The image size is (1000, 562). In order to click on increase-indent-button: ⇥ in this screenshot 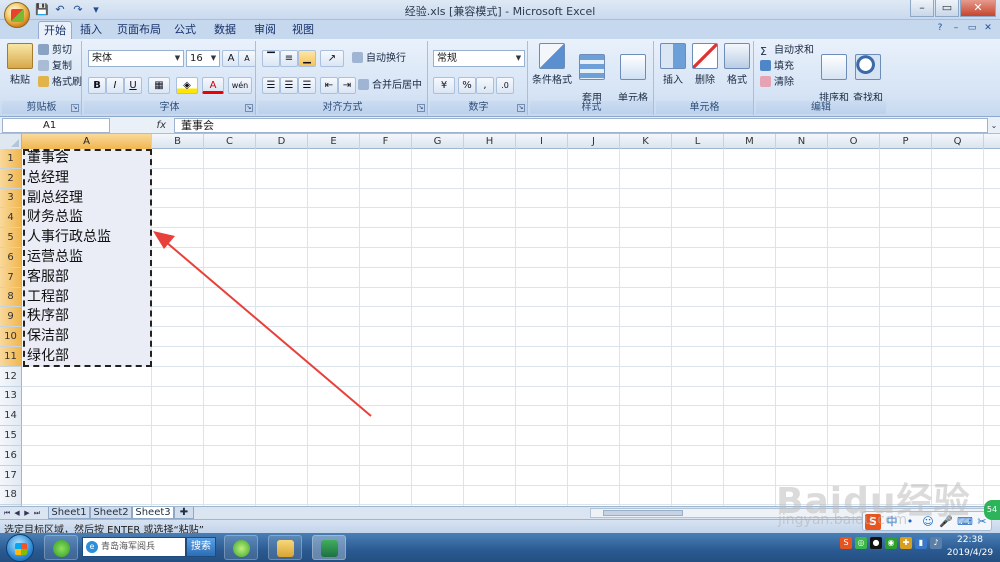, I will do `click(347, 85)`.